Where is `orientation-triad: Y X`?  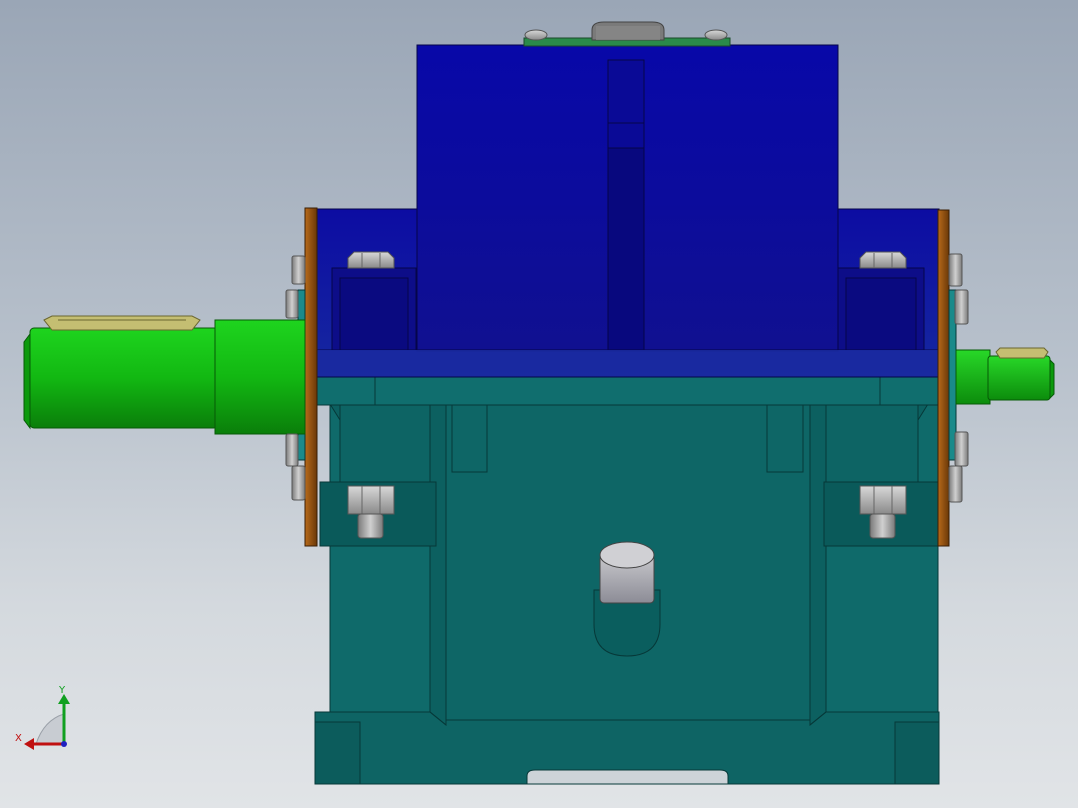 orientation-triad: Y X is located at coordinates (45, 719).